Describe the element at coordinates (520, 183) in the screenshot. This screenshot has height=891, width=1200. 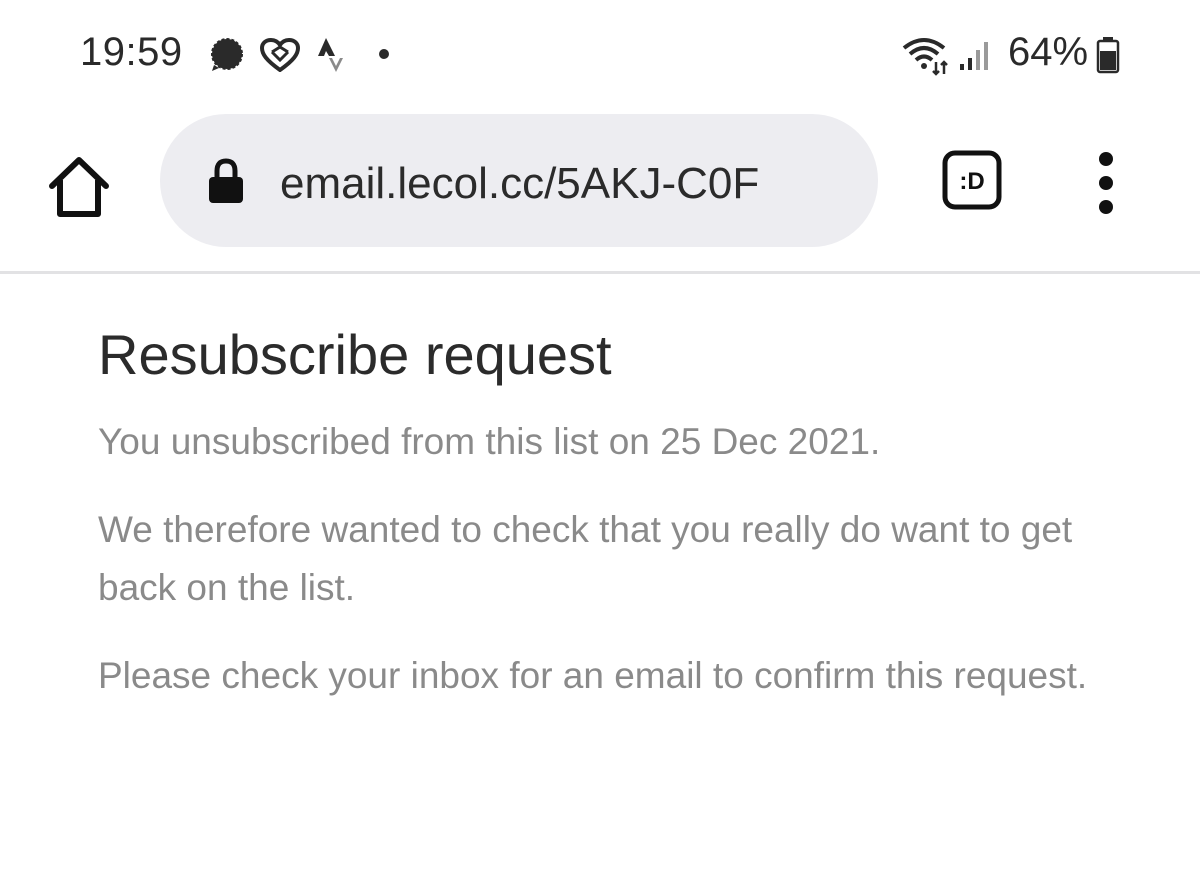
I see `url-text: email.lecol.cc/5AKJ-C0F` at that location.